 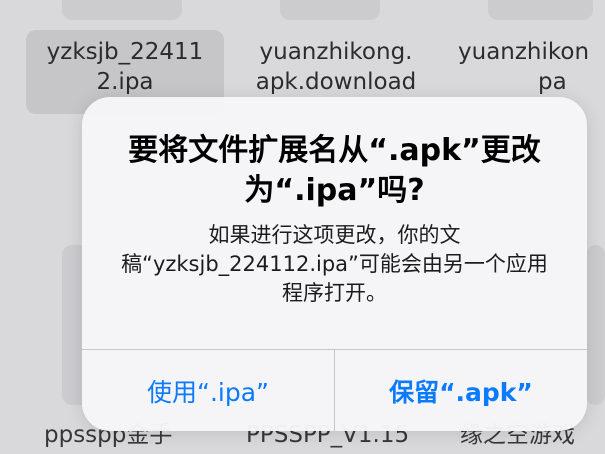 I want to click on use-ipa-button: 使用“.ipa”, so click(x=208, y=390).